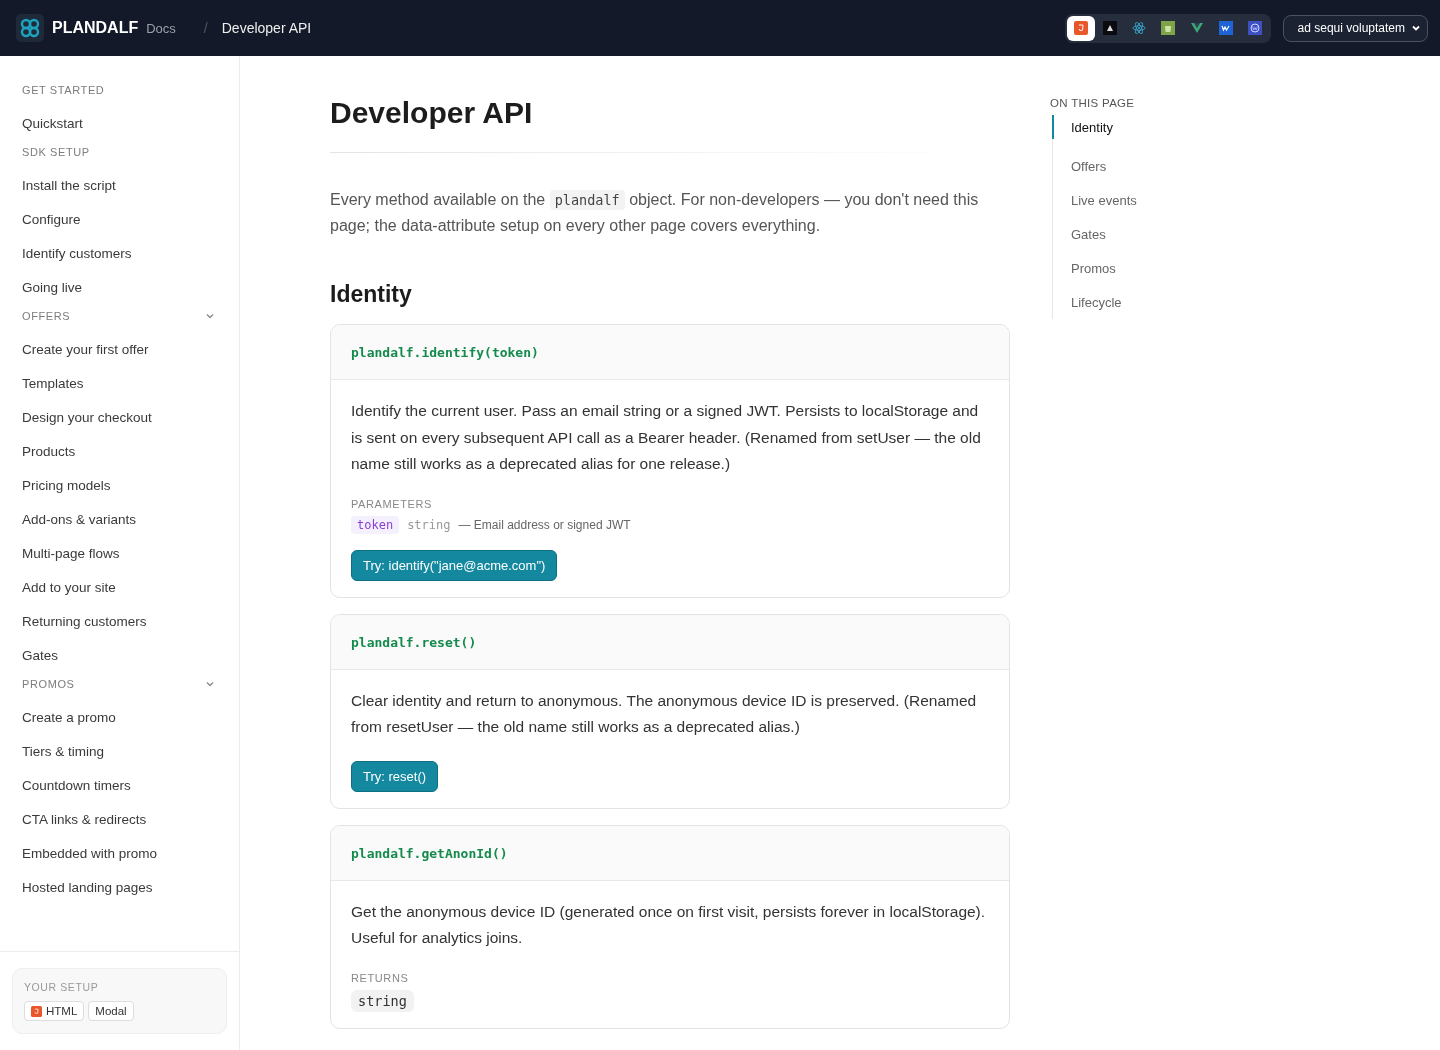  Describe the element at coordinates (664, 713) in the screenshot. I see `method-description: Clear identity and return to anonymous. The anonymous device ID is preserved. (Renamed from resetUser — the old name still works as a deprecated alias.)` at that location.